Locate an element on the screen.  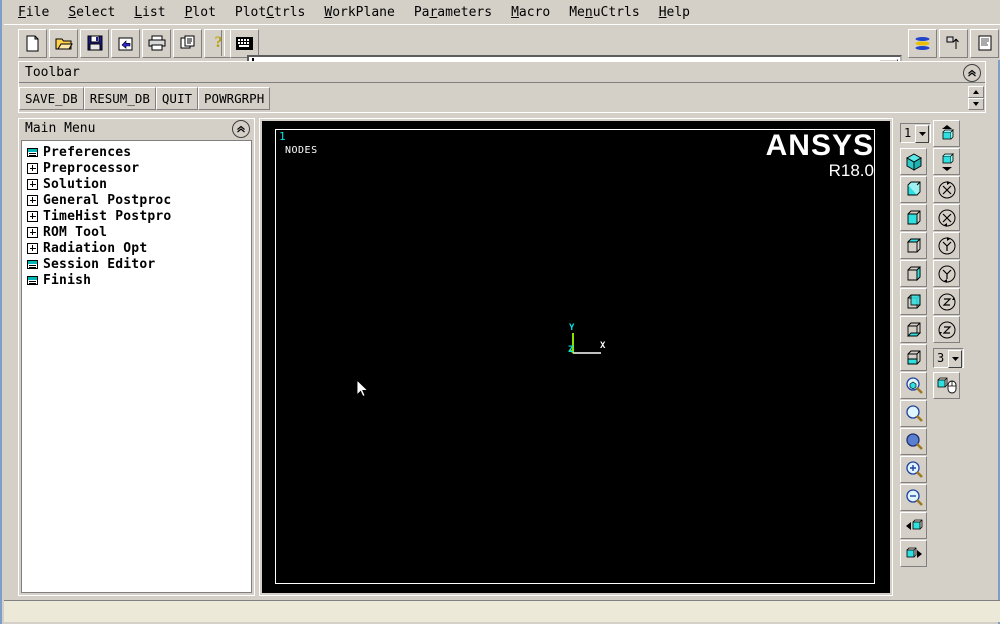
main-menu-item-label: TimeHist Postpro is located at coordinates (107, 216).